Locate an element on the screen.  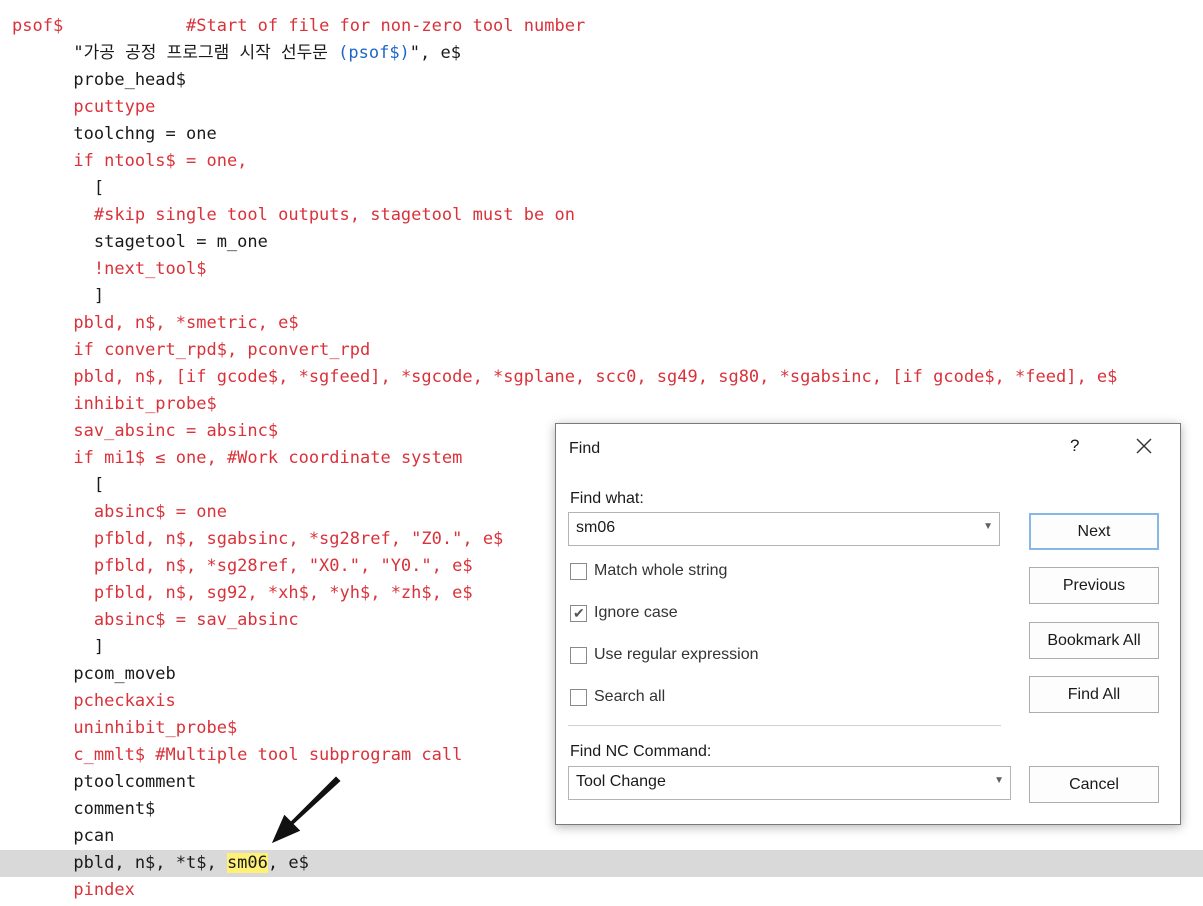
code-token: if ntools$ = one, is located at coordinates (160, 161).